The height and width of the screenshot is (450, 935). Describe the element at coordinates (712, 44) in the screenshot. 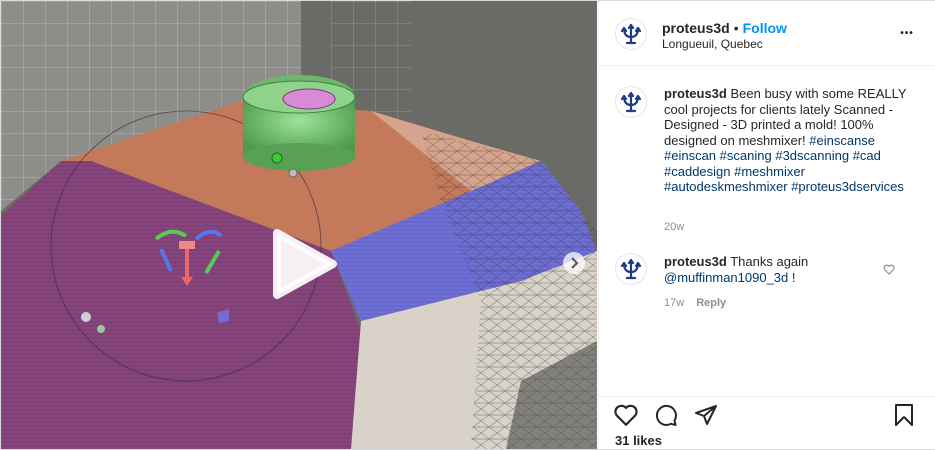

I see `location-link: Longueuil, Quebec` at that location.